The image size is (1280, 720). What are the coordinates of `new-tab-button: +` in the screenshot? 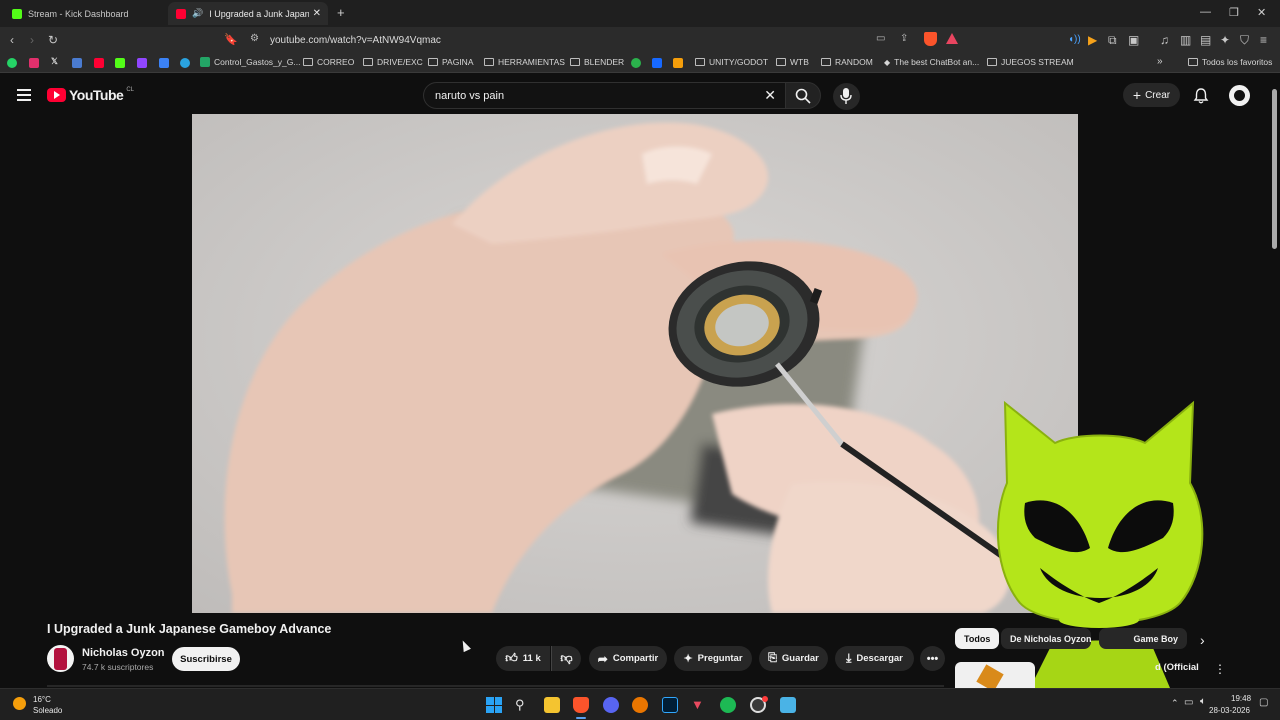 It's located at (341, 12).